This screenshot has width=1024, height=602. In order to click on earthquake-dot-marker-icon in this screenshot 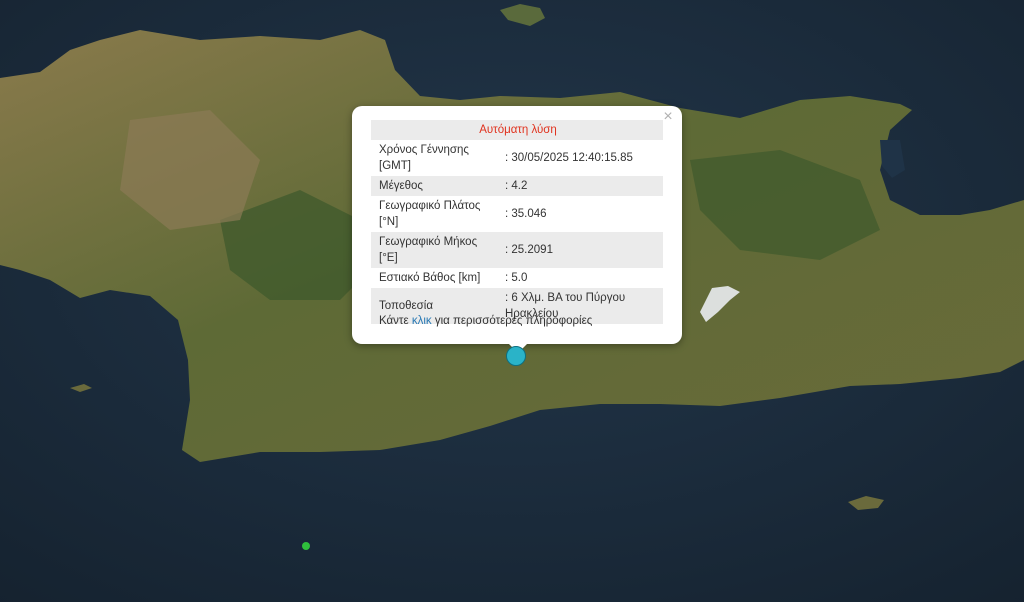, I will do `click(306, 546)`.